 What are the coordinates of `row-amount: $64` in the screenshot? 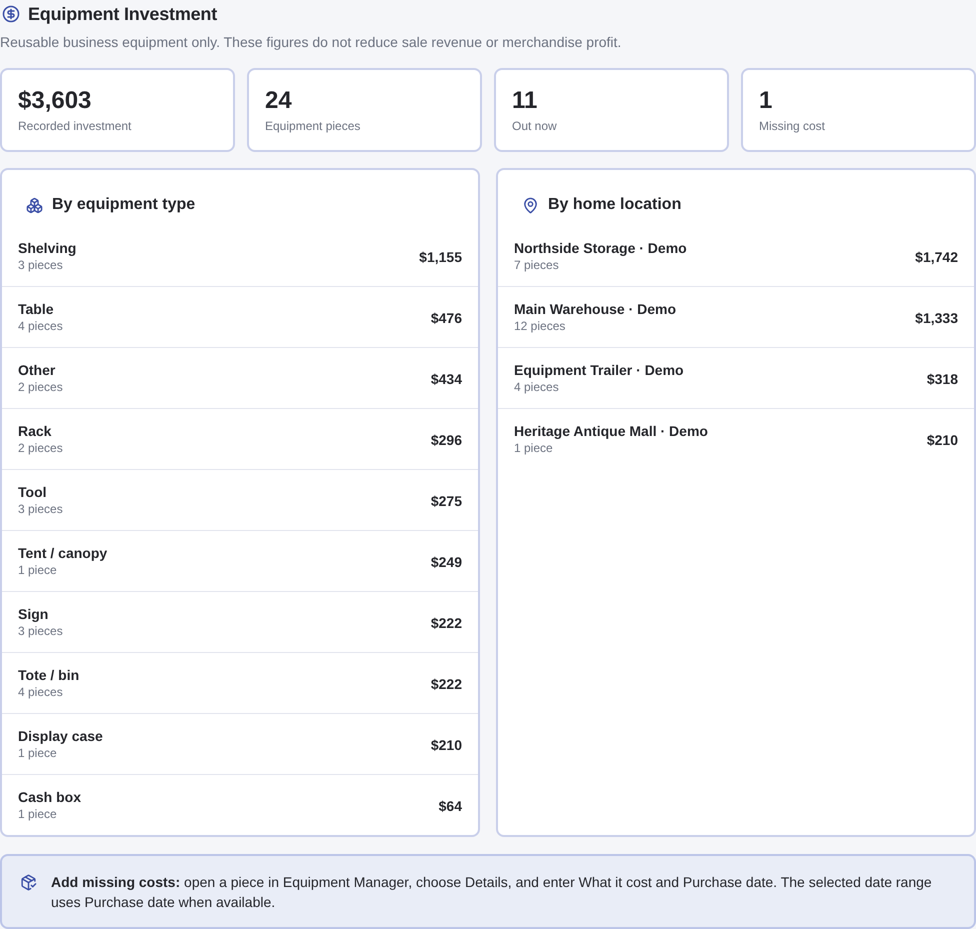 It's located at (450, 805).